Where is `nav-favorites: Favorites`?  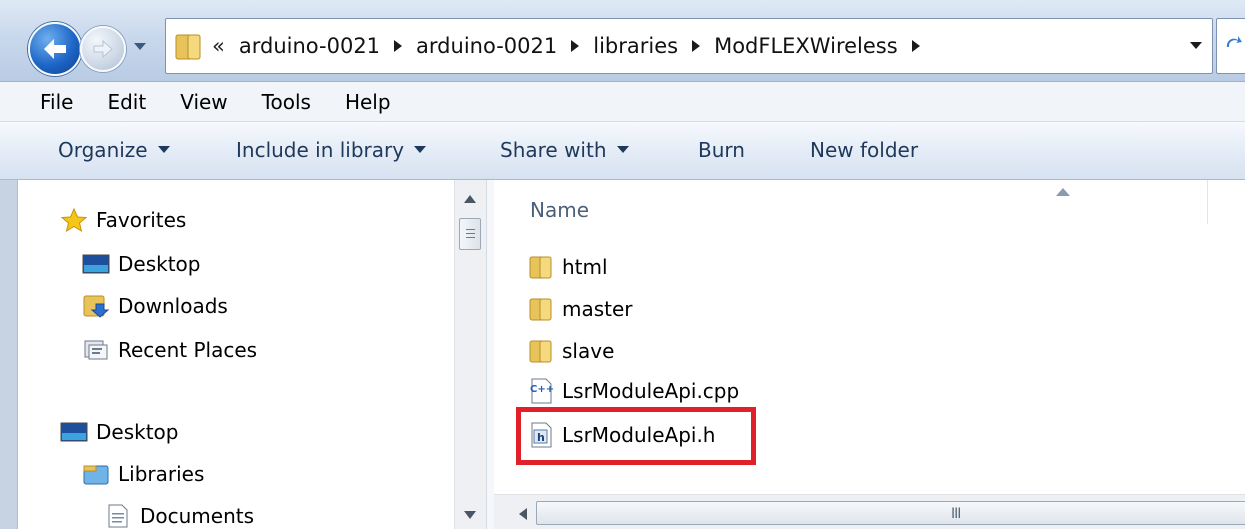
nav-favorites: Favorites is located at coordinates (123, 220).